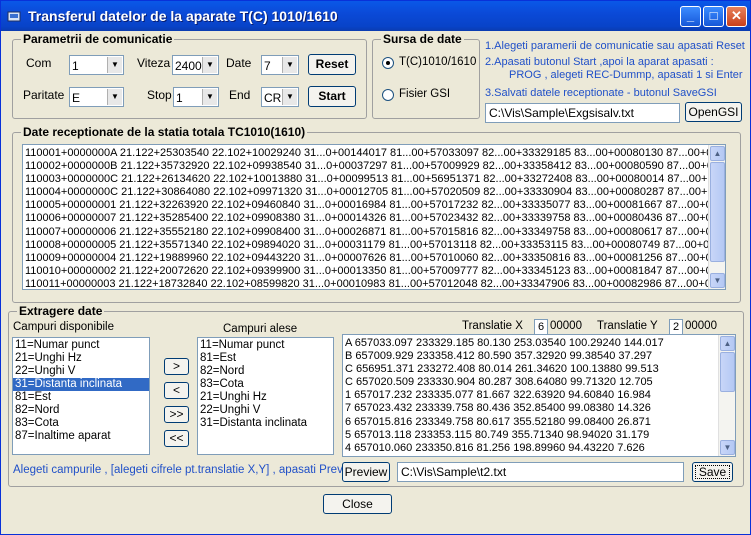 Image resolution: width=751 pixels, height=535 pixels. Describe the element at coordinates (176, 366) in the screenshot. I see `move-right-button: >` at that location.